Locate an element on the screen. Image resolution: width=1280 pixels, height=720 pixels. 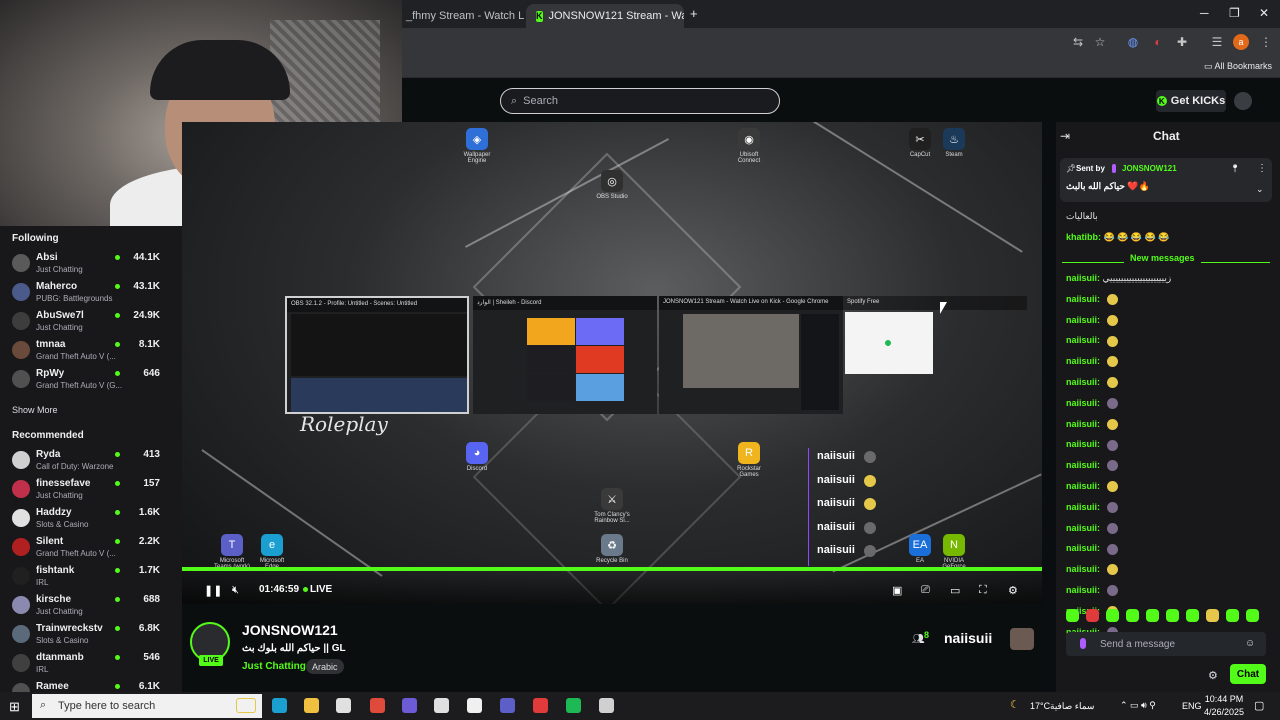
sidebar-channel-item: dtanmanb IRL 546 is located at coordinates (91, 664).